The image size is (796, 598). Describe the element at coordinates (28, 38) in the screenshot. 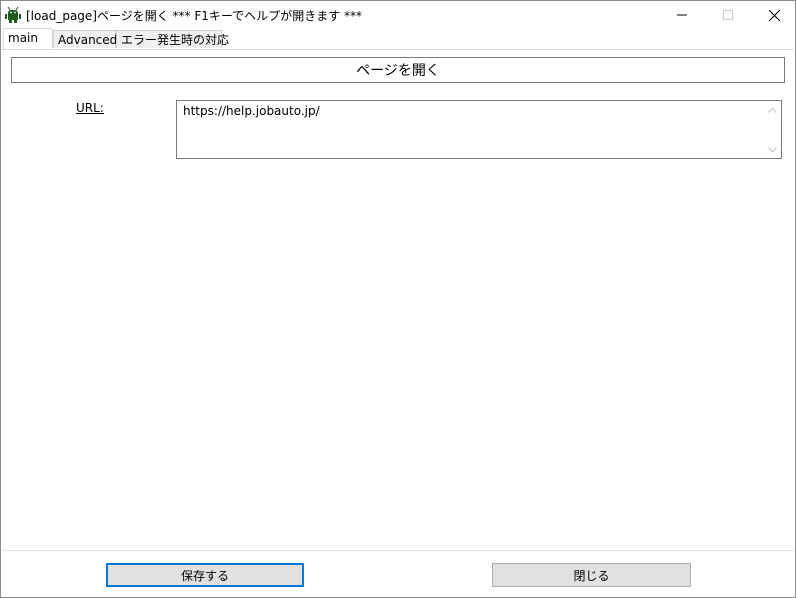

I see `tab-main: main` at that location.